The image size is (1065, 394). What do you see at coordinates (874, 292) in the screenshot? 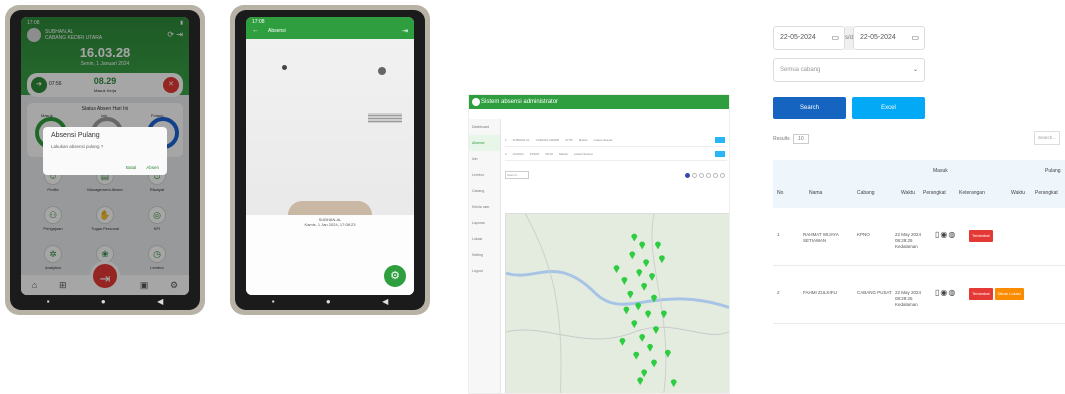
I see `cell-branch: CABANG PUSAT` at bounding box center [874, 292].